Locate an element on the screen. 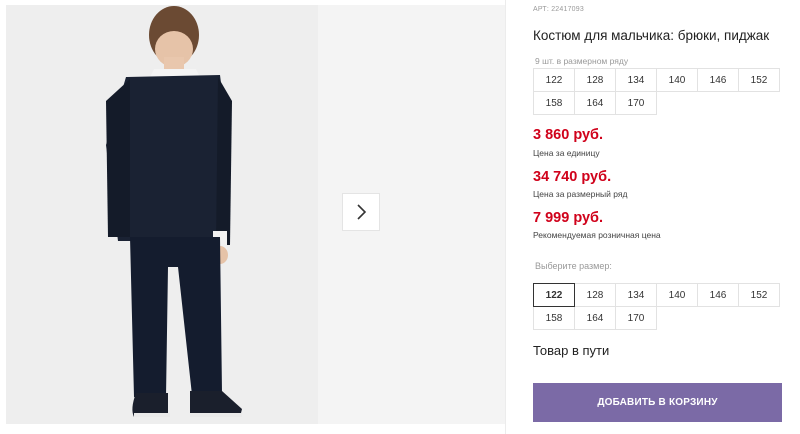 This screenshot has height=434, width=800. range-price: 34 740 руб. is located at coordinates (572, 177).